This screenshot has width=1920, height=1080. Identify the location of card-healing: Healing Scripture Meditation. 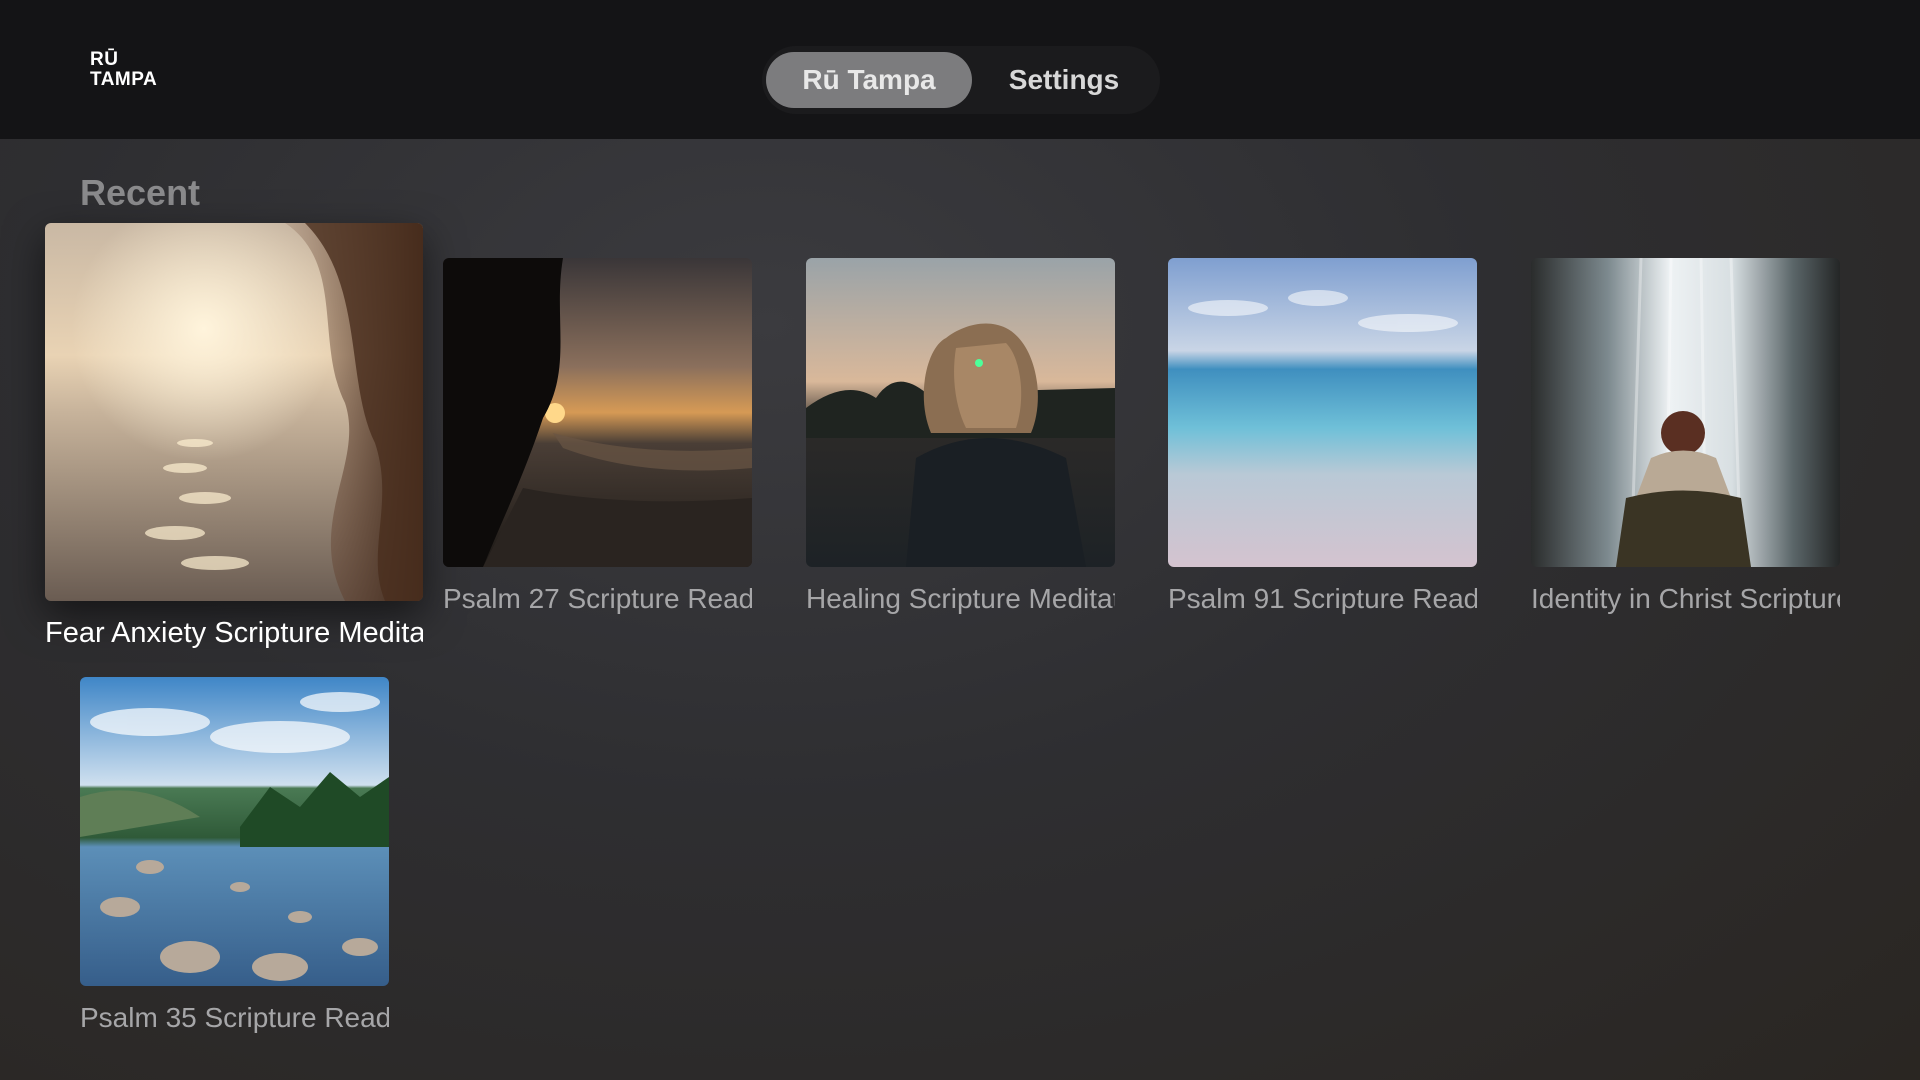
(960, 443).